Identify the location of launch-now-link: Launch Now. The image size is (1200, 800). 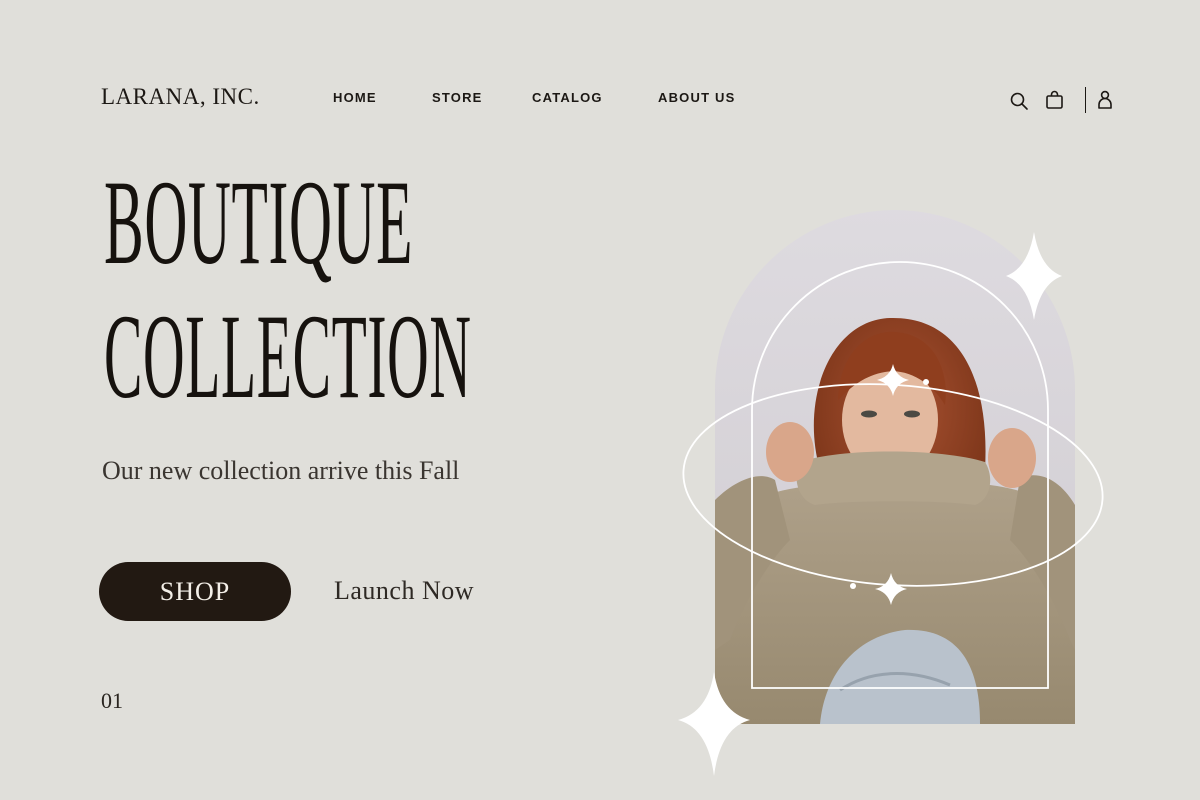
(404, 591).